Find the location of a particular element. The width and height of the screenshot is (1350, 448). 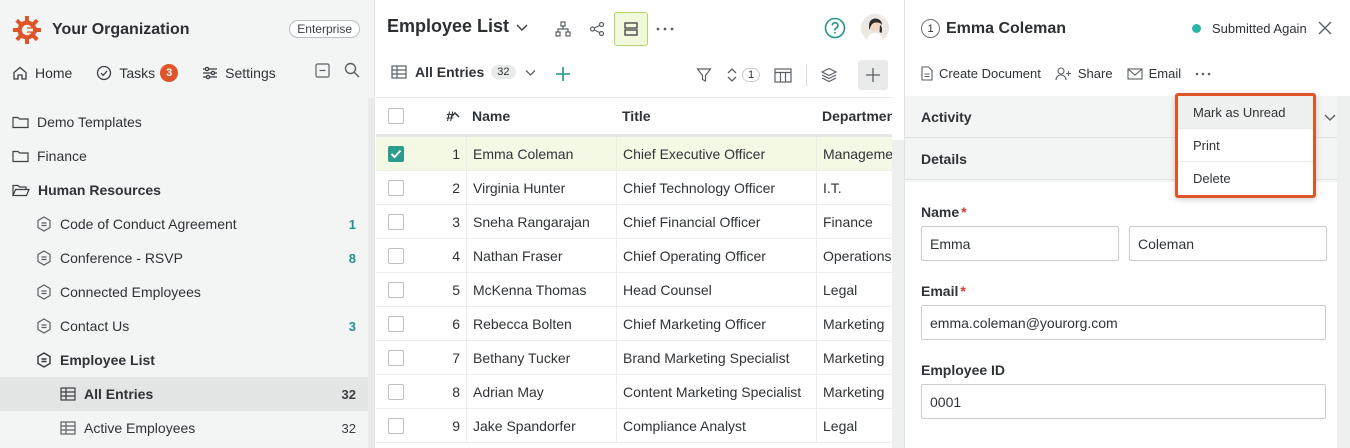

nav-tasks: Tasks 3 is located at coordinates (137, 73).